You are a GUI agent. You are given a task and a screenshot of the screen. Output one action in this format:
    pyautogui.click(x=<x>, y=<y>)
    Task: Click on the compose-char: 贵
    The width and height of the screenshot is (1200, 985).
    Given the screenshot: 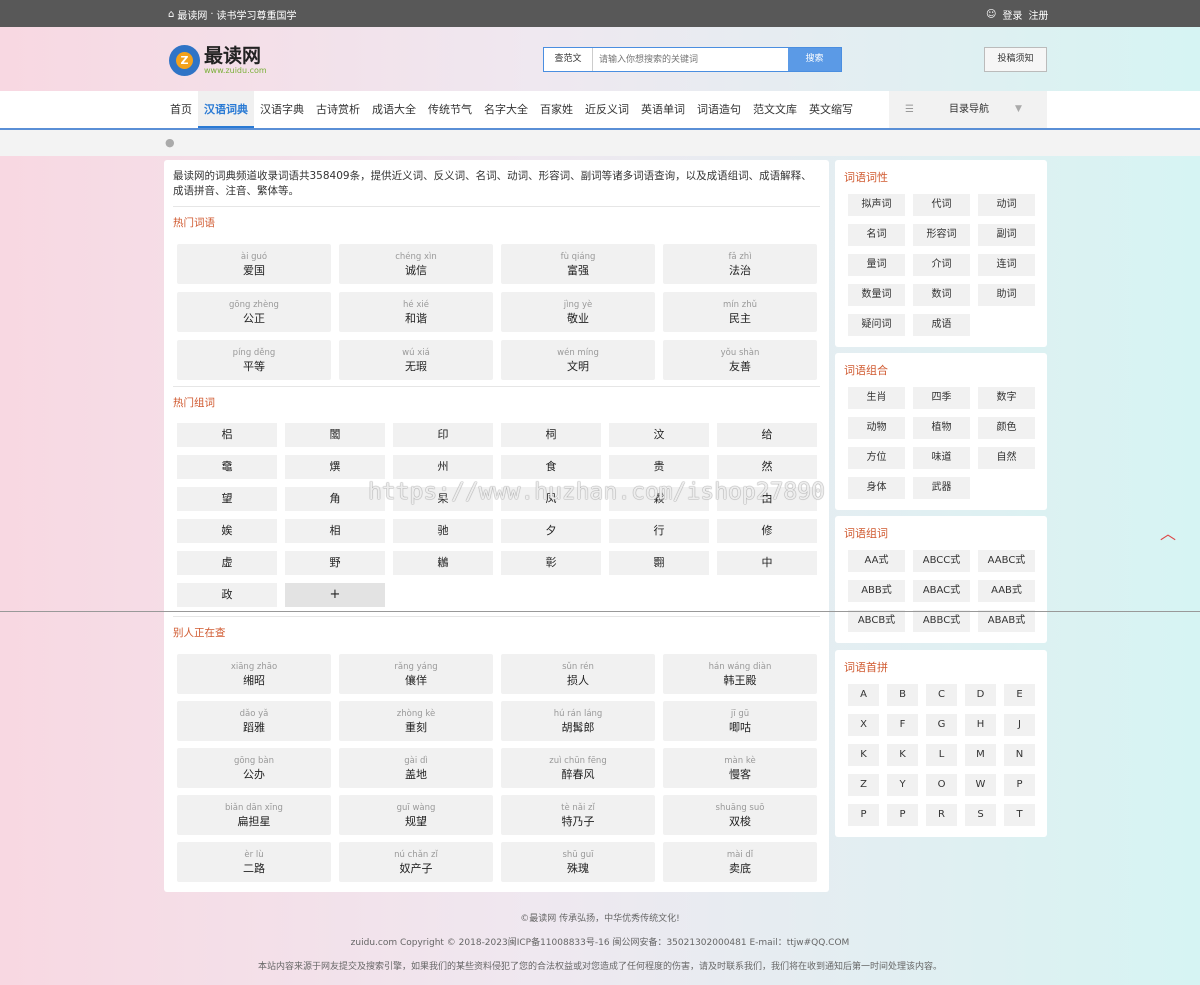 What is the action you would take?
    pyautogui.click(x=659, y=467)
    